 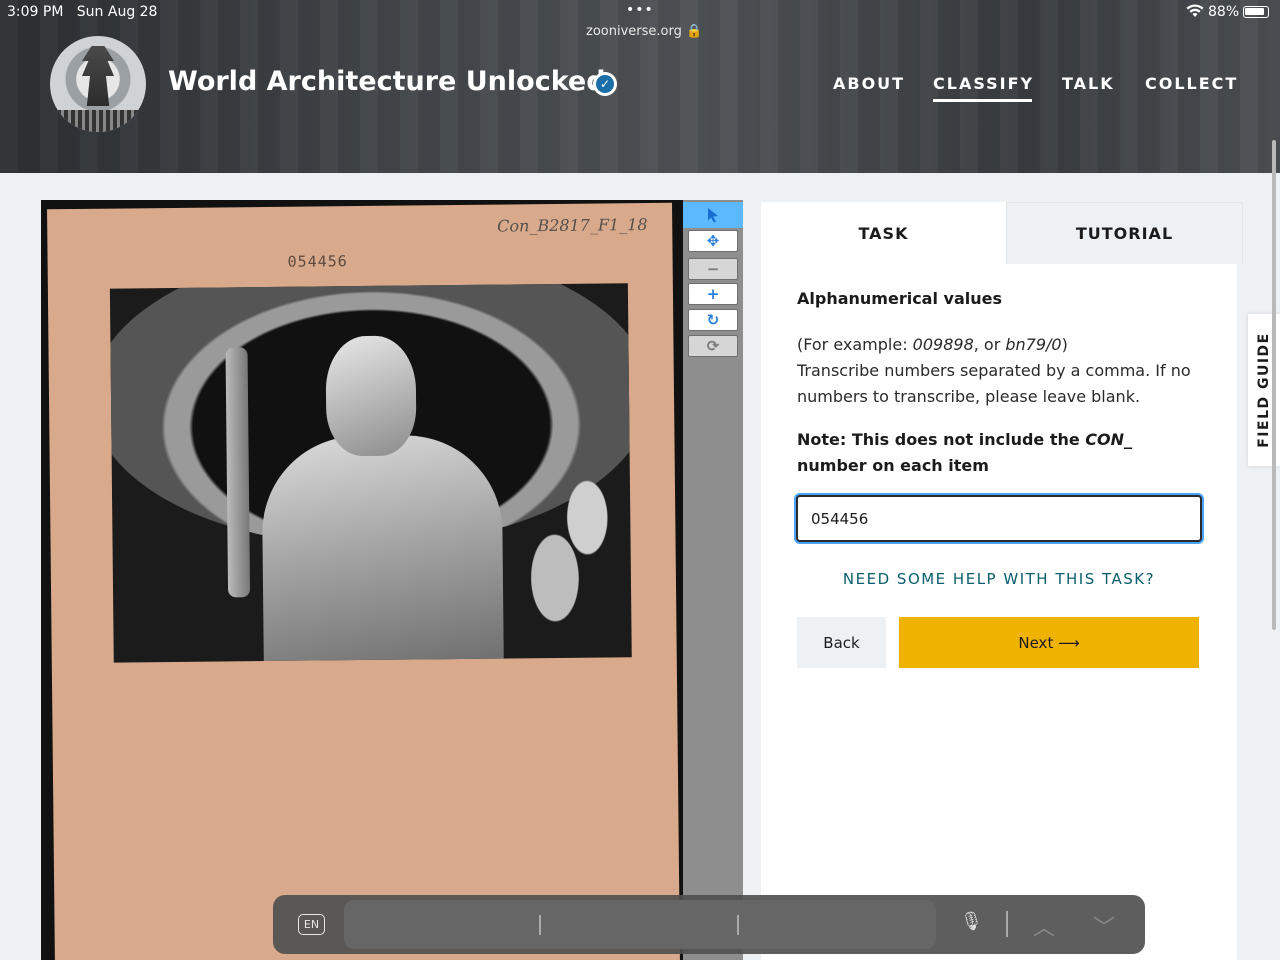 I want to click on next-button: Next ⟶, so click(x=1049, y=642).